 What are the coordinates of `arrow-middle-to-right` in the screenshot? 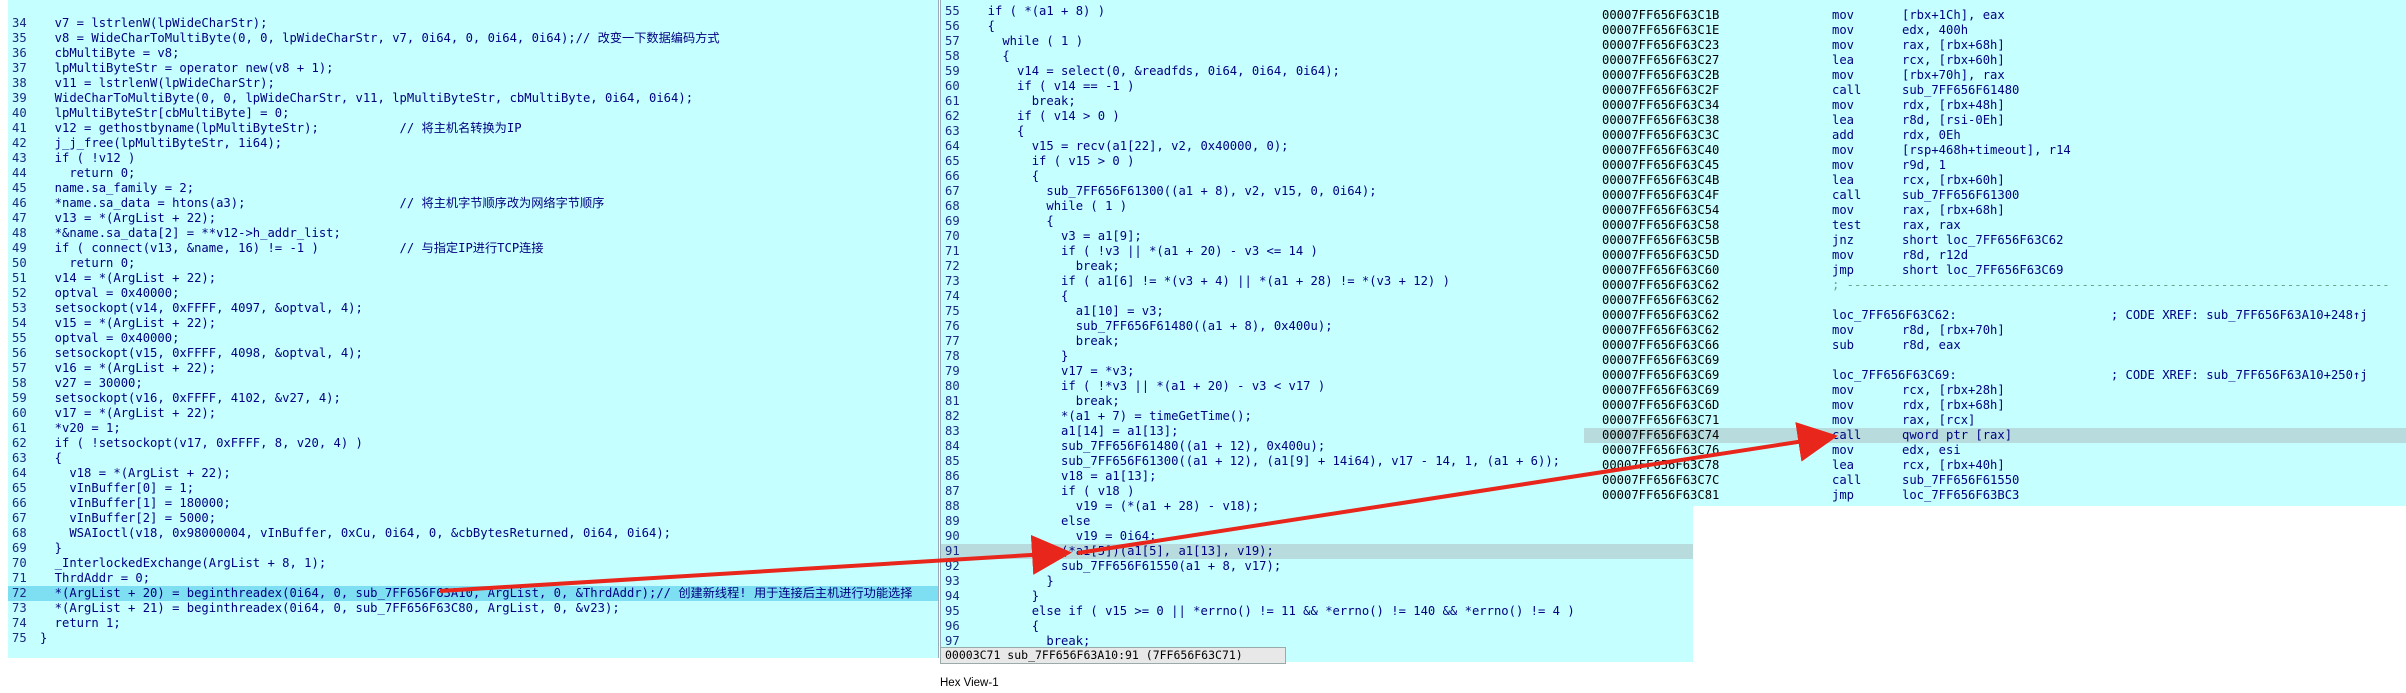 It's located at (1457, 488).